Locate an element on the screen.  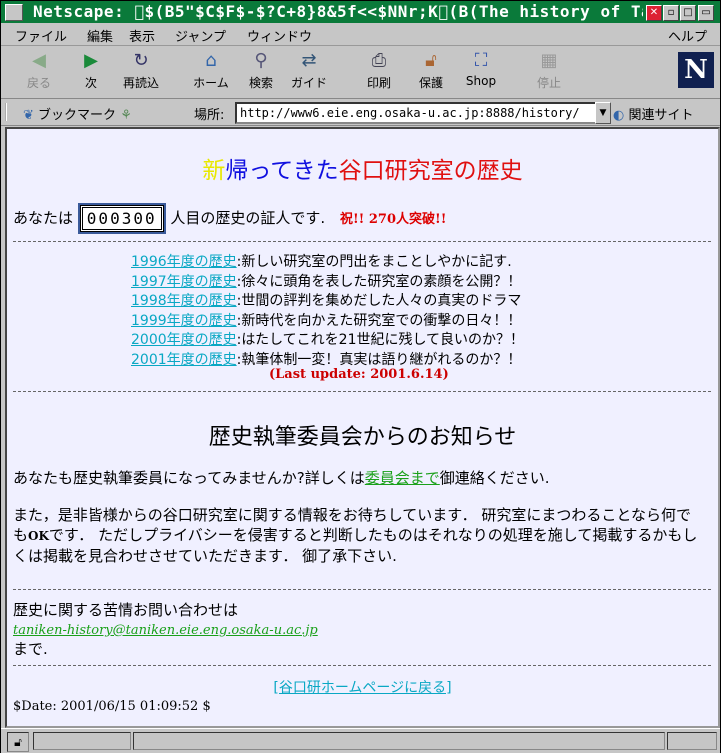
committee-link: 委員会まで is located at coordinates (402, 478).